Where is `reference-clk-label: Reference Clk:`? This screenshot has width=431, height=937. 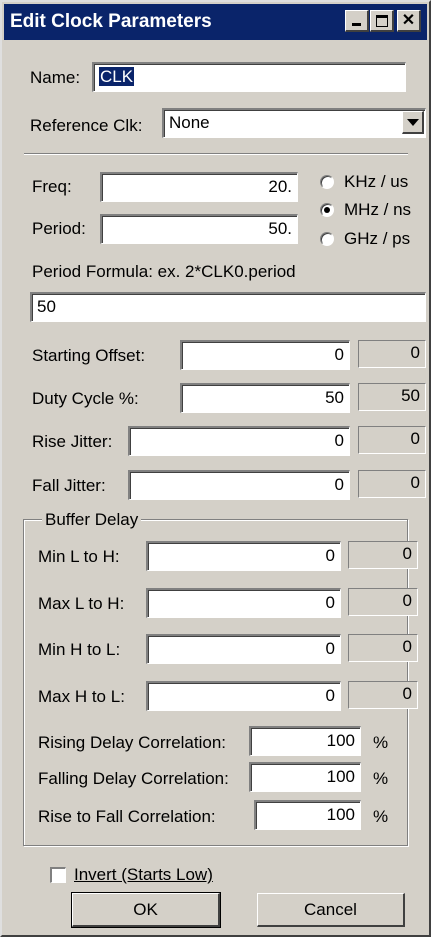
reference-clk-label: Reference Clk: is located at coordinates (86, 125).